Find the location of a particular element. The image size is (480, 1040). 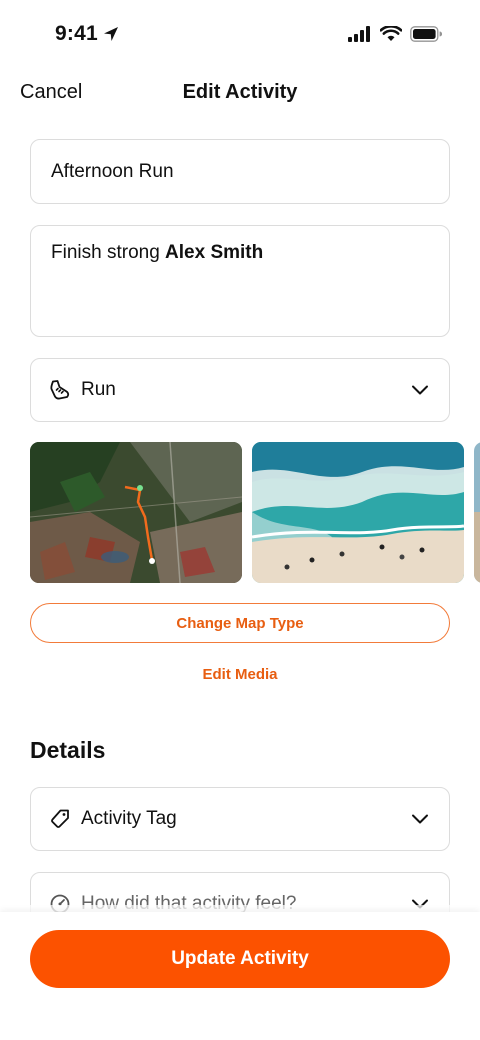

description-mention: Alex Smith is located at coordinates (214, 252).